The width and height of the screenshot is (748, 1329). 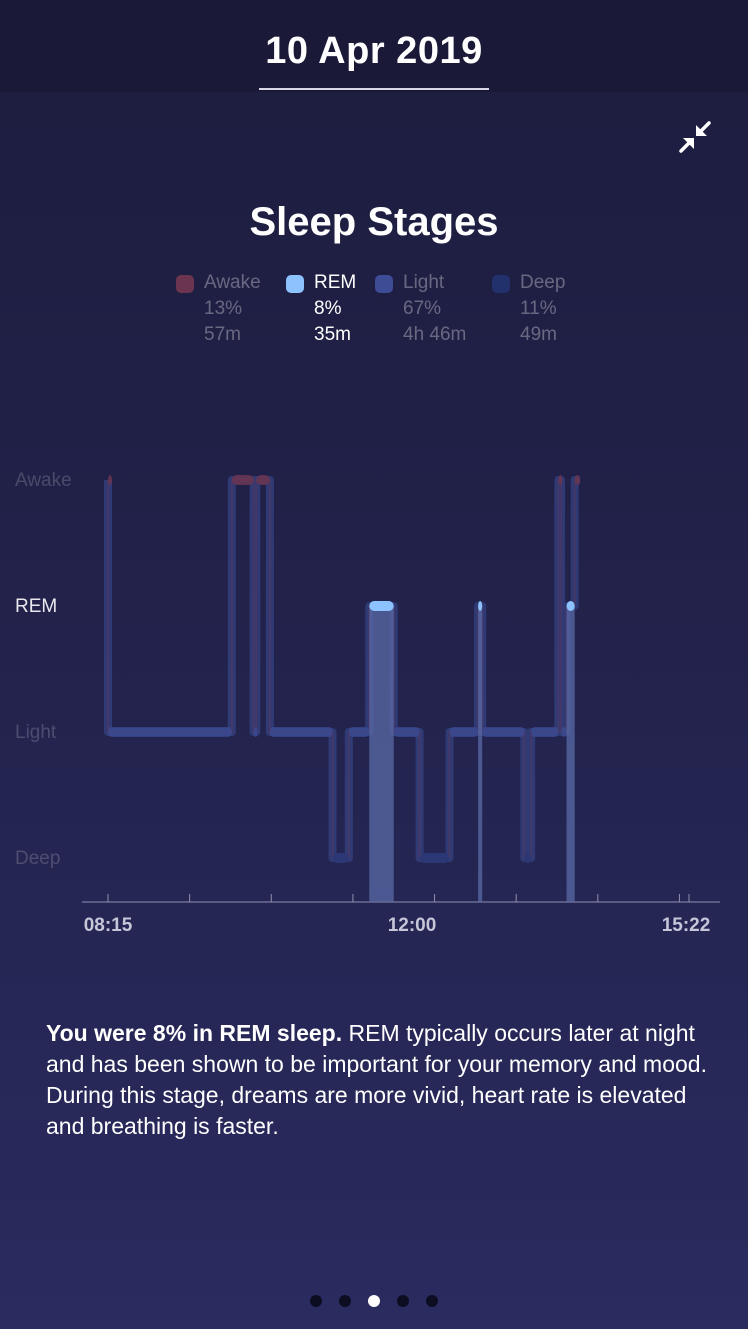 What do you see at coordinates (332, 334) in the screenshot?
I see `legend-duration-rem: 35m` at bounding box center [332, 334].